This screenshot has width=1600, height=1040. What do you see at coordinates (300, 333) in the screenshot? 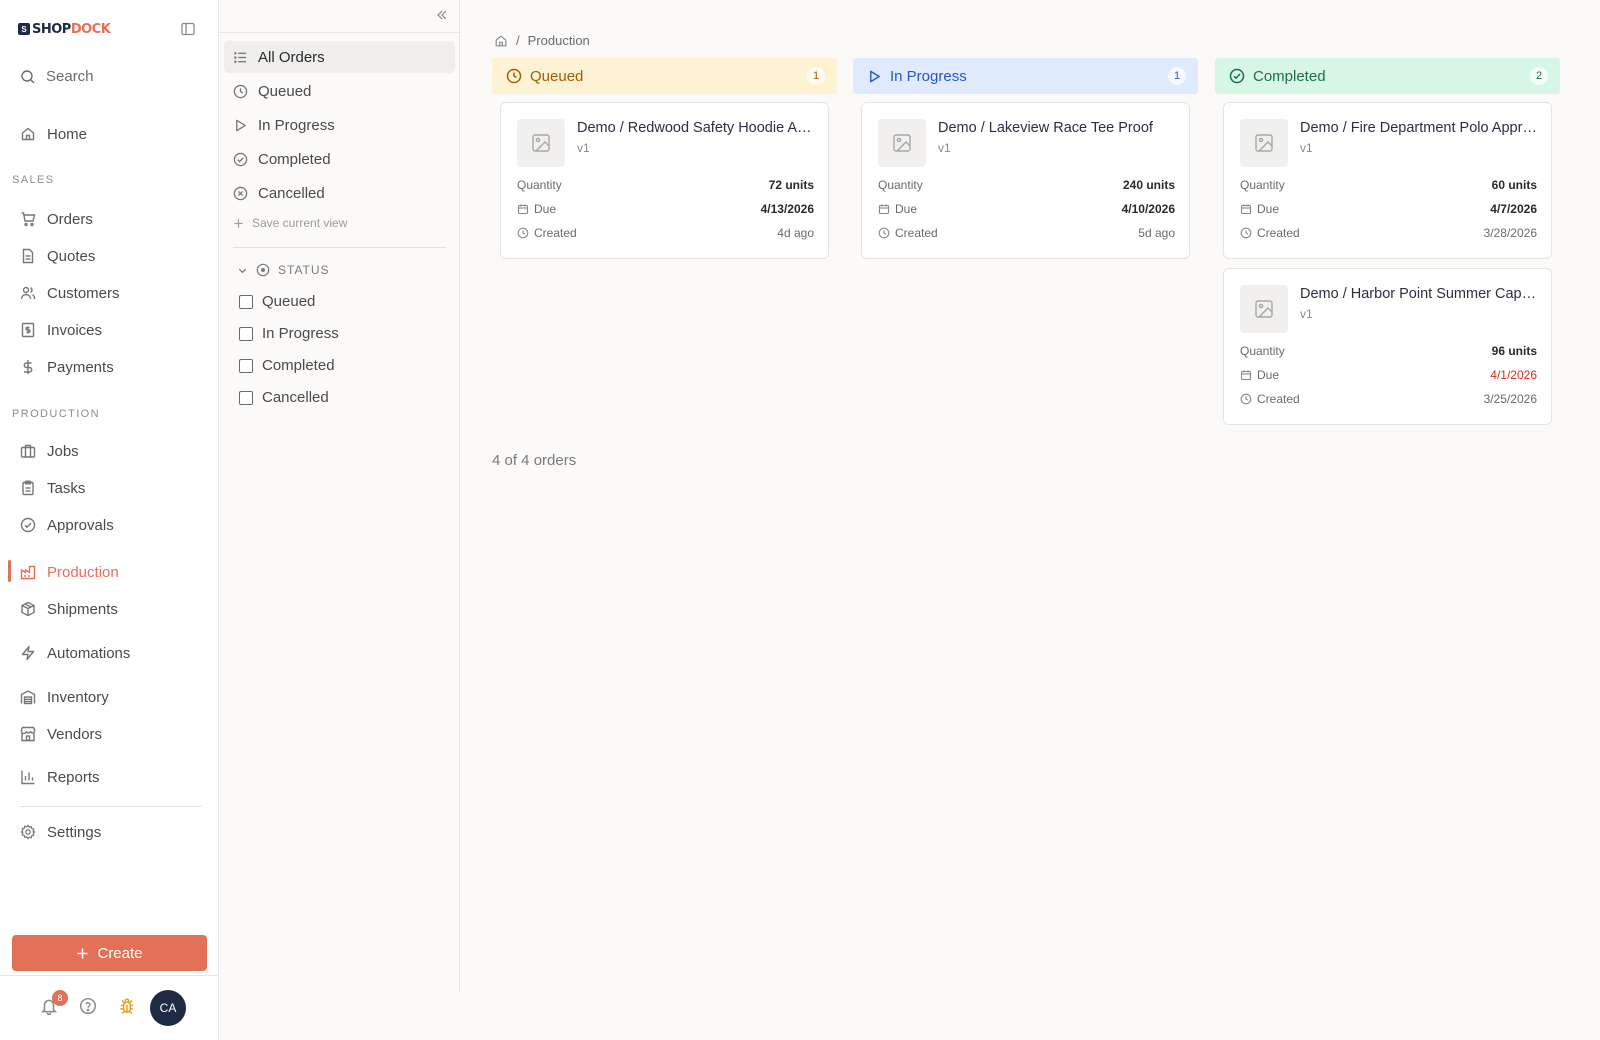
I see `filter-in-progress-label: In Progress` at bounding box center [300, 333].